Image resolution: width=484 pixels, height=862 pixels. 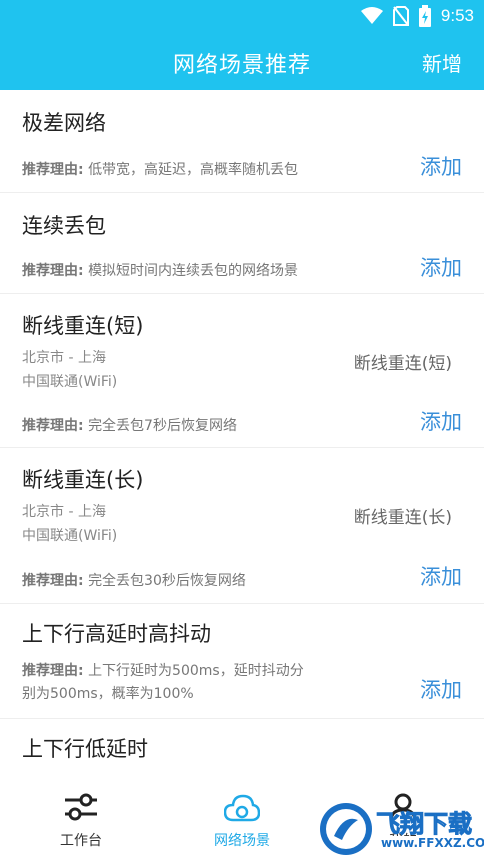 I want to click on reason-text: 上下行延时为500ms，延时抖动分, so click(x=196, y=671).